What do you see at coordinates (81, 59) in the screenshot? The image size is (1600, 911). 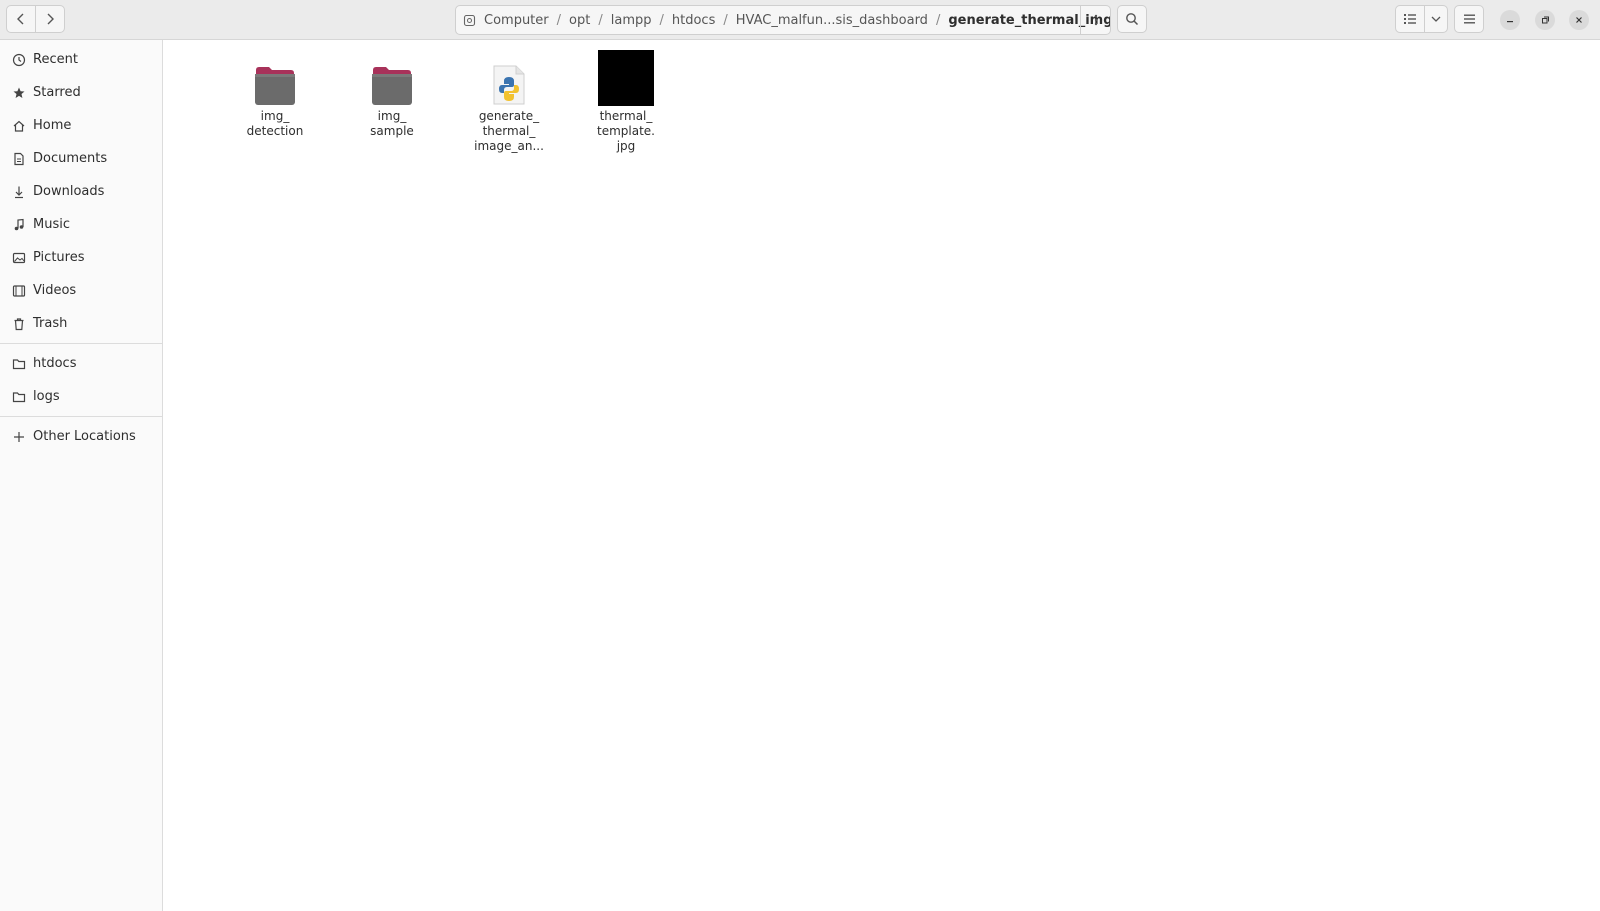 I see `sidebar-item-recent: Recent` at bounding box center [81, 59].